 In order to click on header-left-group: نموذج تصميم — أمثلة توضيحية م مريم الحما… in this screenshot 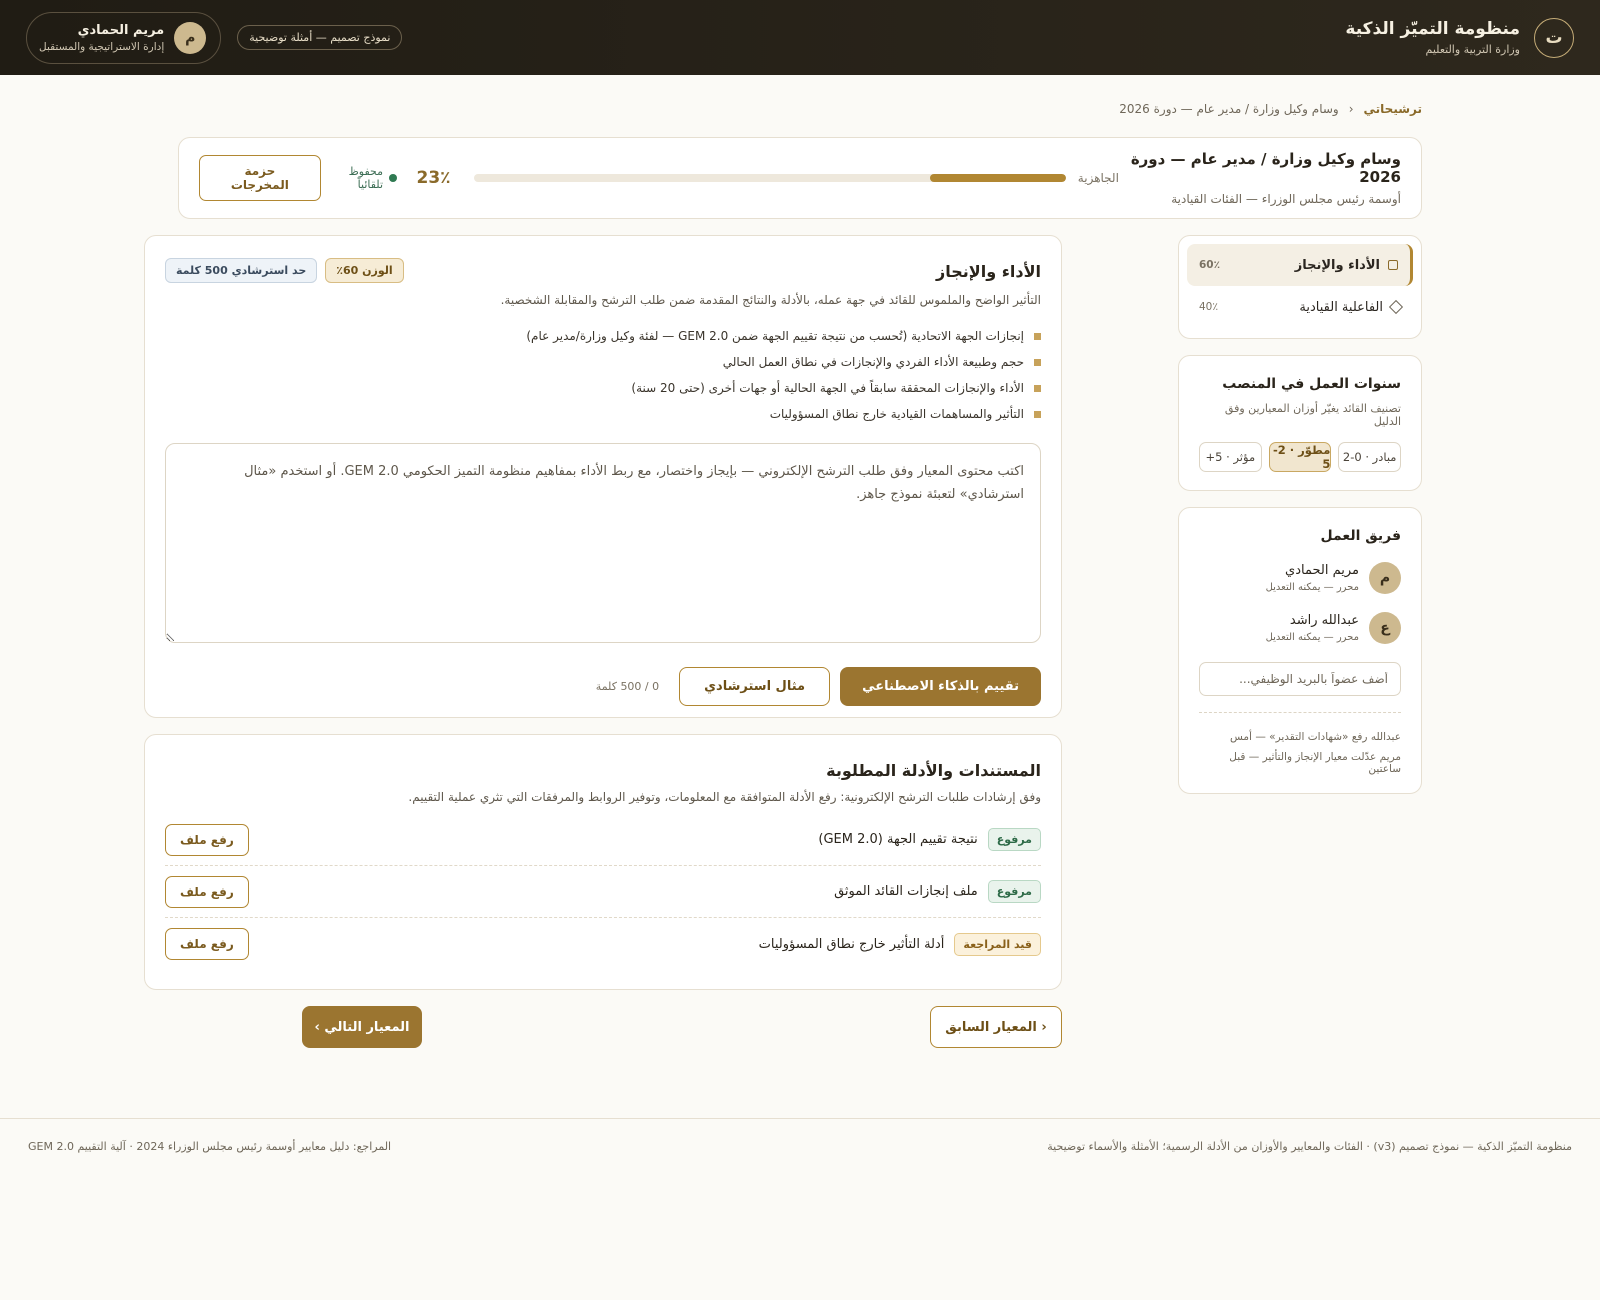, I will do `click(214, 37)`.